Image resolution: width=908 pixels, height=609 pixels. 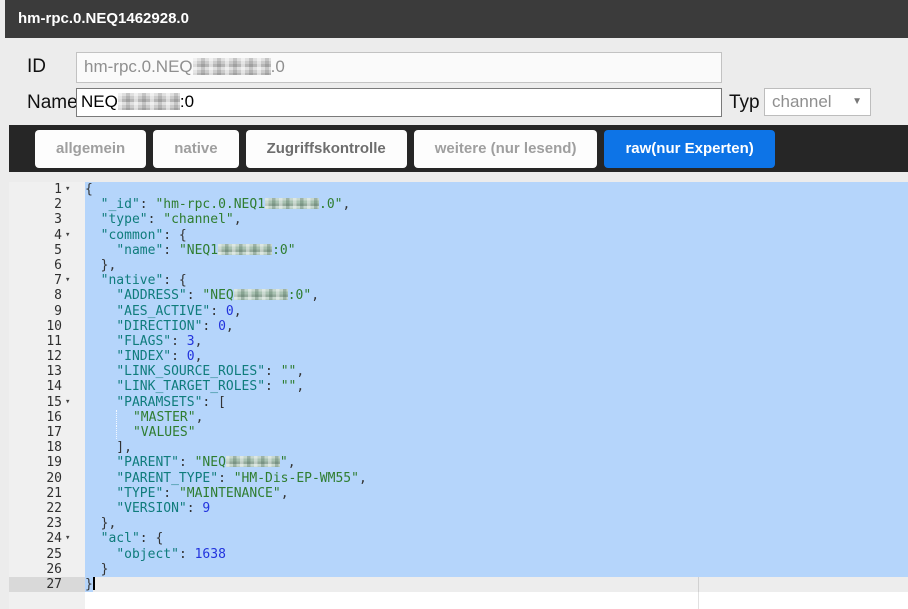 What do you see at coordinates (399, 67) in the screenshot?
I see `id-input: hm-rpc.0.NEQ .0` at bounding box center [399, 67].